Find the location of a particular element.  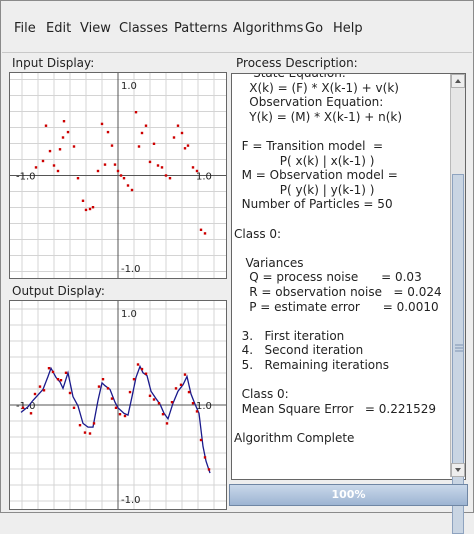

menu-view: View is located at coordinates (95, 28).